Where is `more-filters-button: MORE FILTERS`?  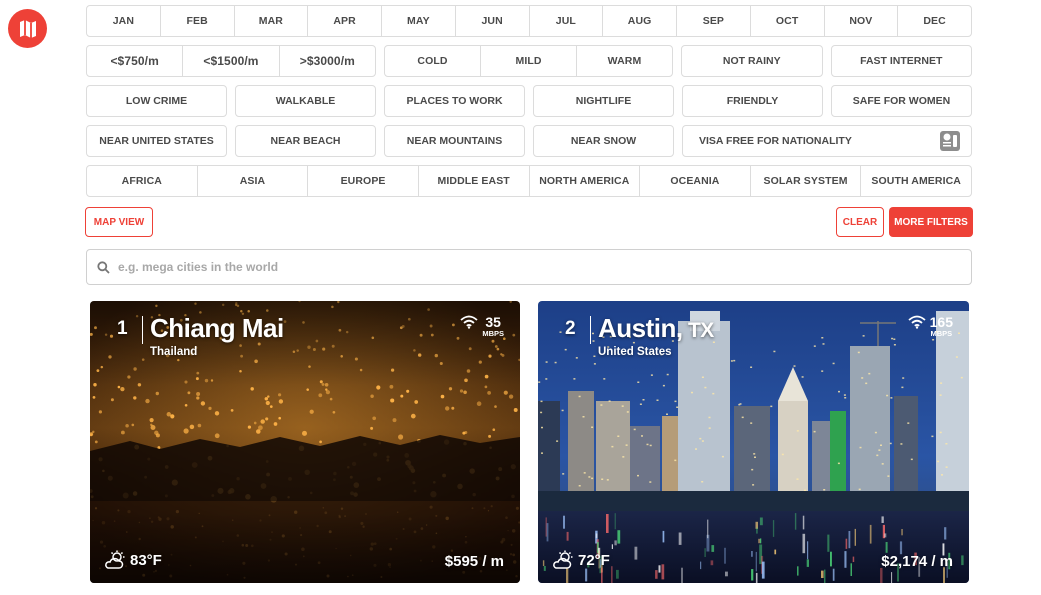 more-filters-button: MORE FILTERS is located at coordinates (931, 222).